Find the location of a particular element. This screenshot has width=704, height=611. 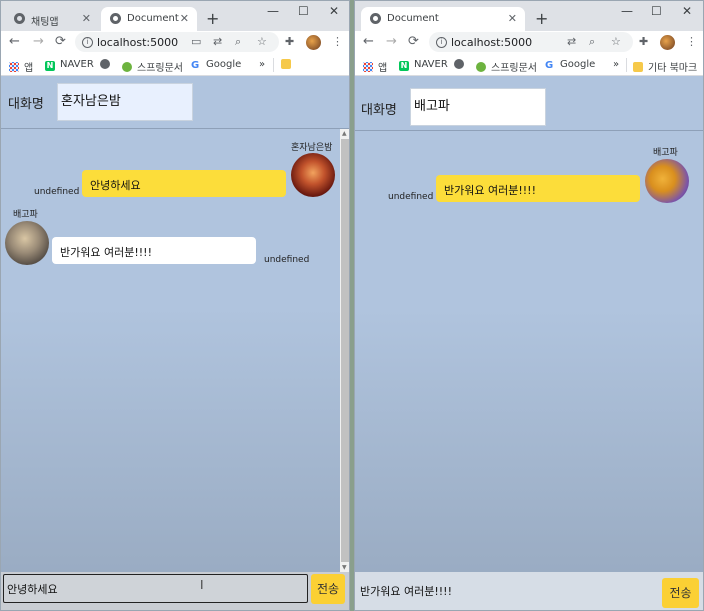

my-message-bubble: 반가워요 여러분!!!! is located at coordinates (538, 188).